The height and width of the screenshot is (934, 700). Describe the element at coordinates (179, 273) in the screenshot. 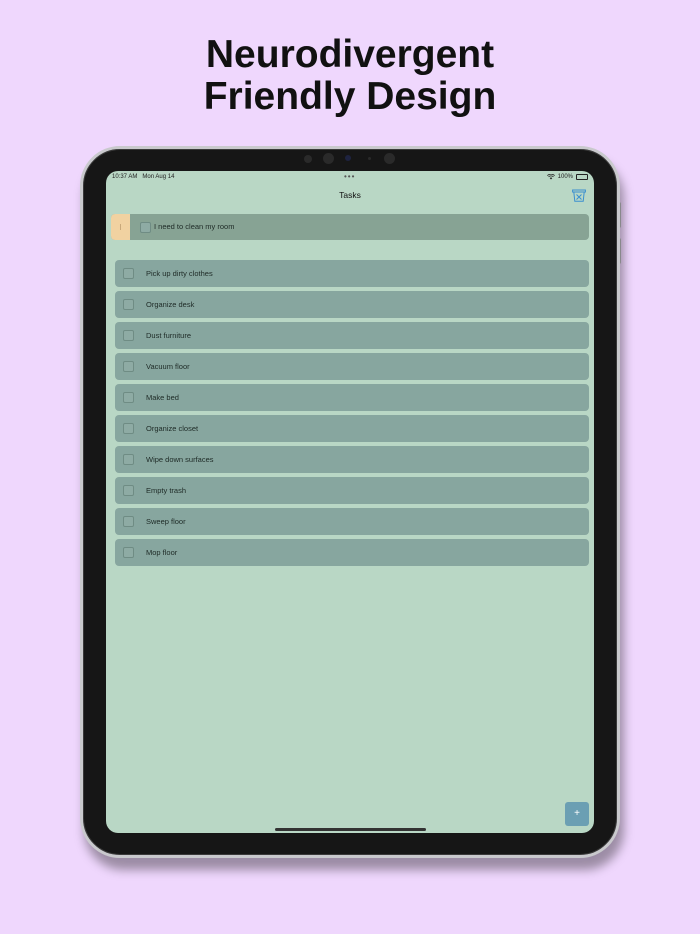

I see `task-label: Pick up dirty clothes` at that location.